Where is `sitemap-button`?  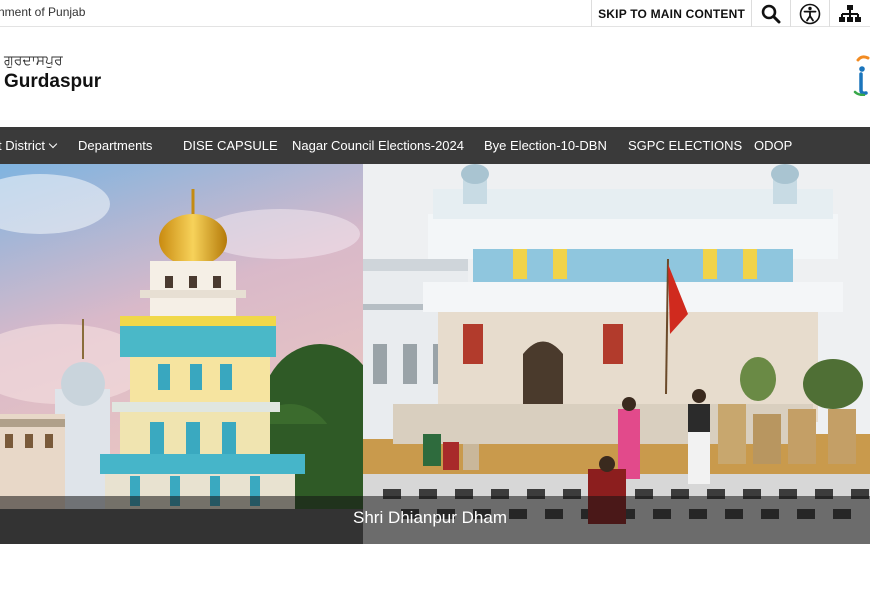
sitemap-button is located at coordinates (849, 13).